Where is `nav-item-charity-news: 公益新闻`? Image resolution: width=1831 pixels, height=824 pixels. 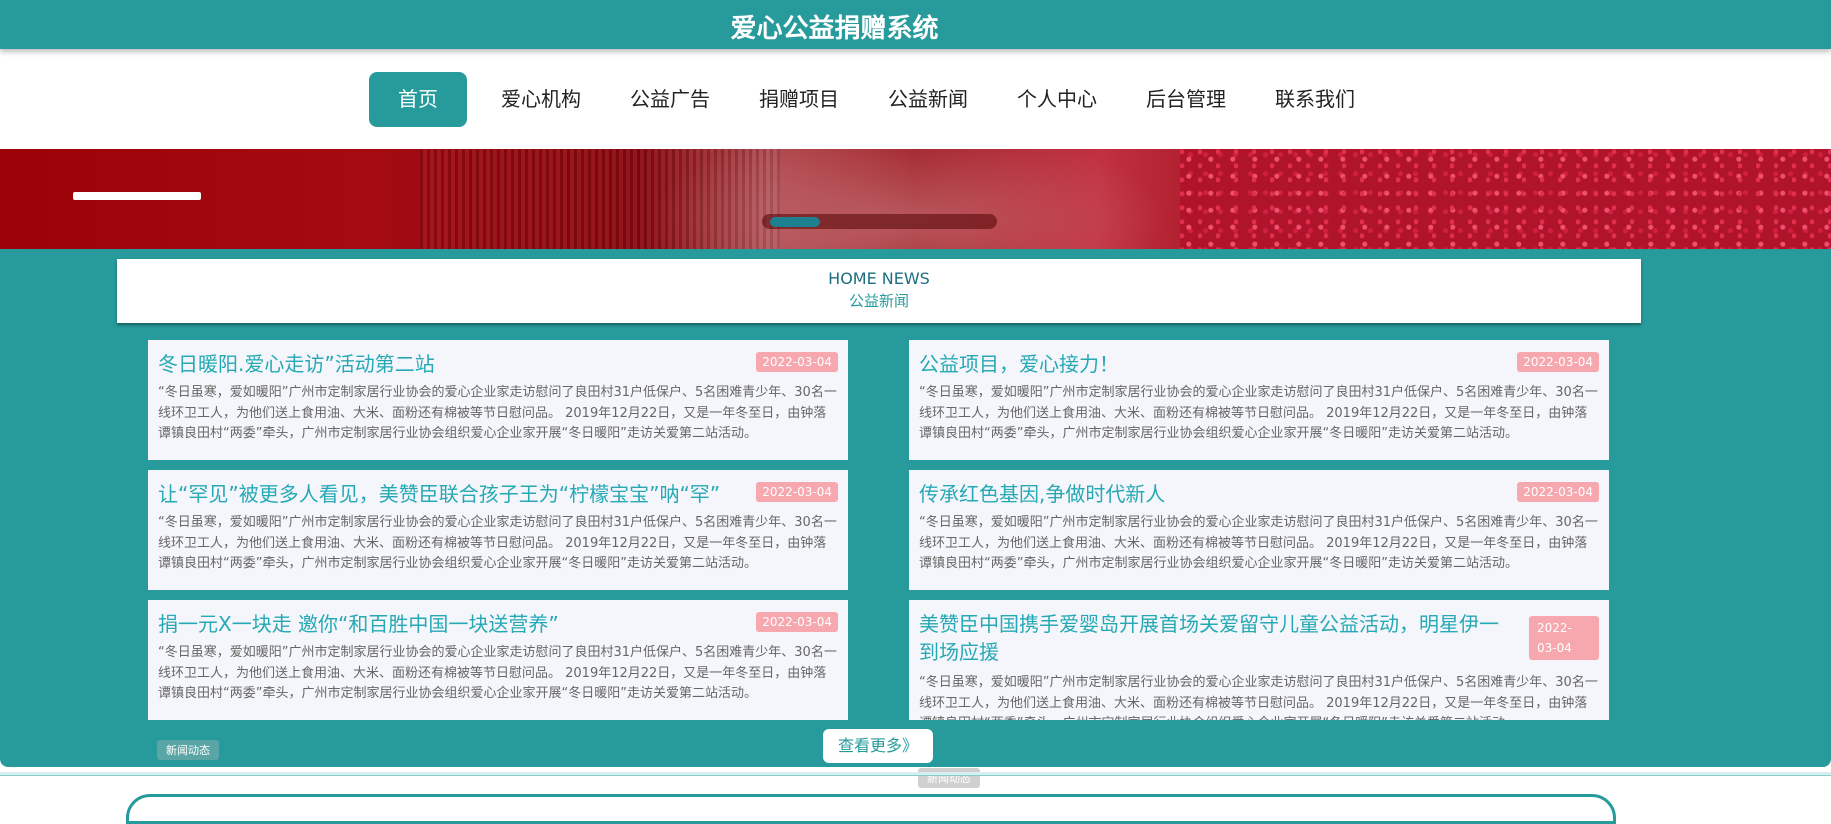 nav-item-charity-news: 公益新闻 is located at coordinates (928, 99).